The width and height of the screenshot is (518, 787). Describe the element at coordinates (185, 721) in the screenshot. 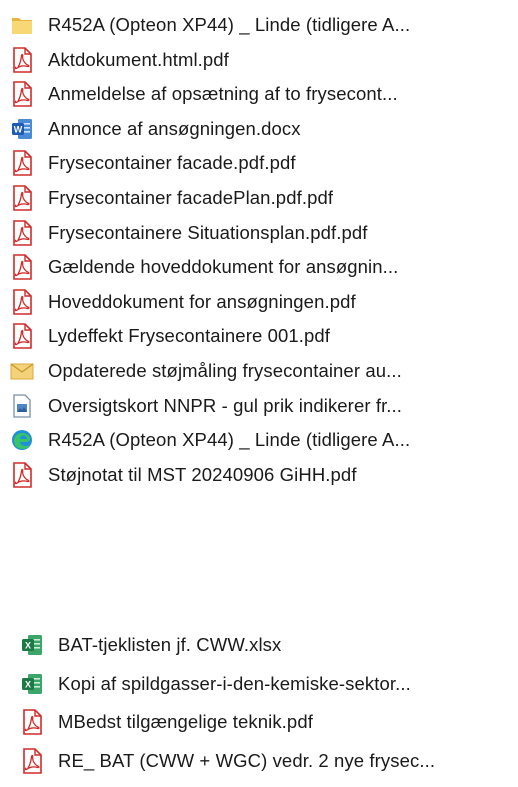

I see `file-name: MBedst tilgængelige teknik.pdf` at that location.